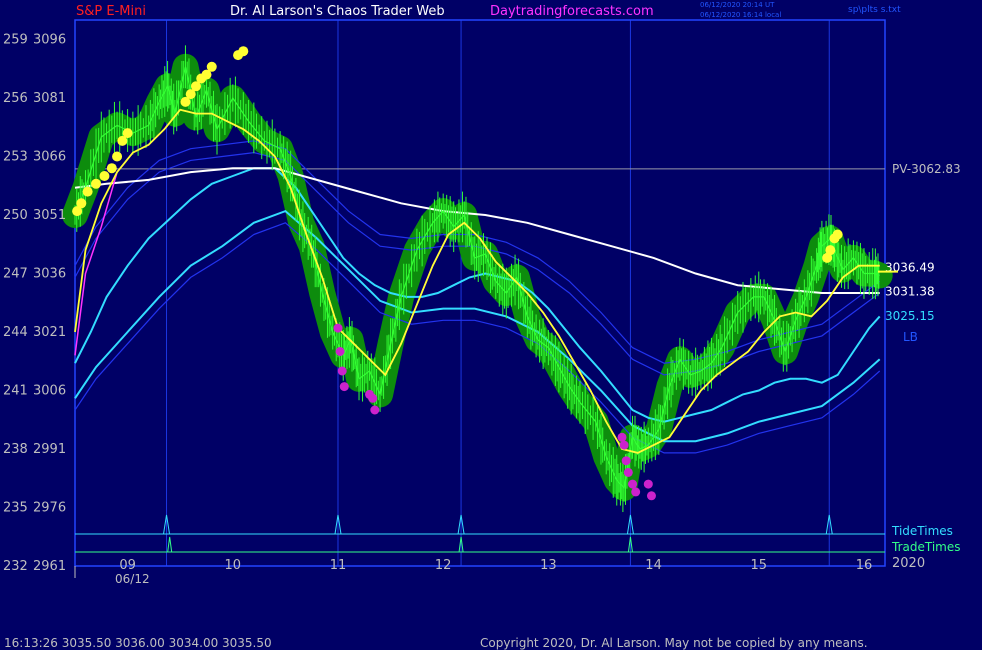 Image resolution: width=982 pixels, height=650 pixels. What do you see at coordinates (49, 274) in the screenshot?
I see `y-tick-label: 3036` at bounding box center [49, 274].